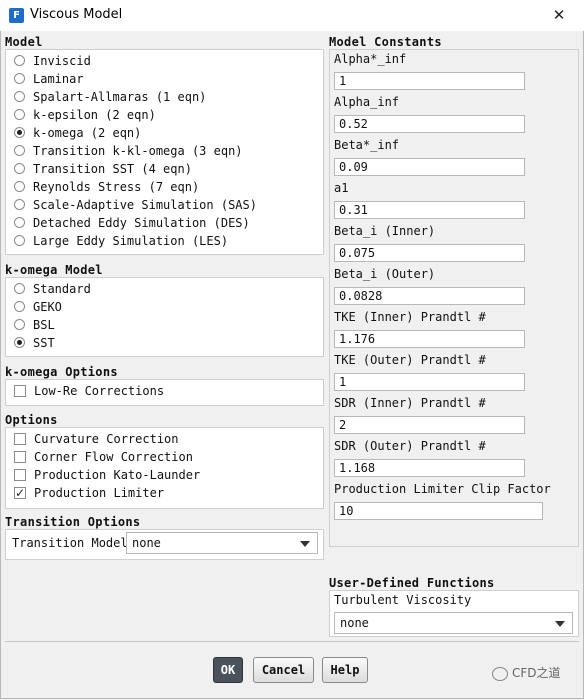  What do you see at coordinates (385, 274) in the screenshot?
I see `constant-label-beta-i-outer: Beta_i (Outer)` at bounding box center [385, 274].